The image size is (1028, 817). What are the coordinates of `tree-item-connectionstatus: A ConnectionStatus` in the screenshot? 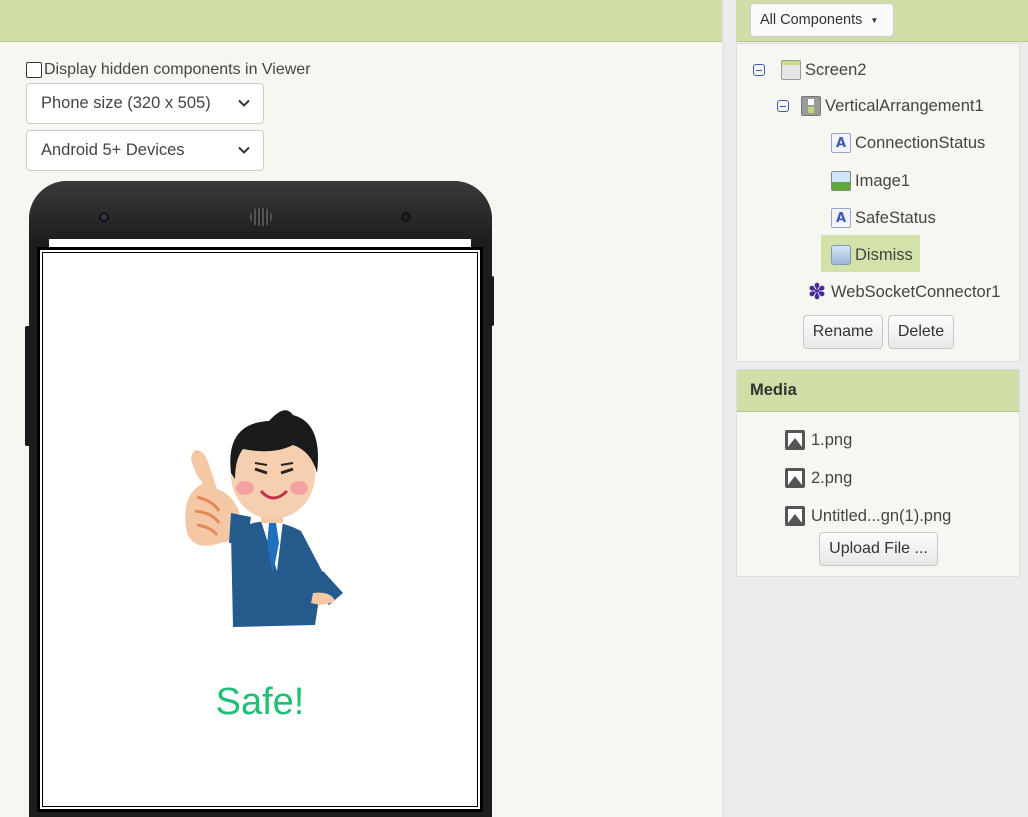 It's located at (908, 143).